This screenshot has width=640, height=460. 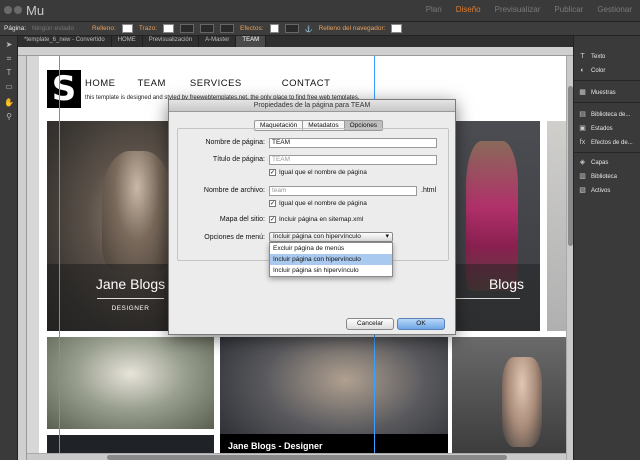 What do you see at coordinates (35, 10) in the screenshot?
I see `app-logo: Mu` at bounding box center [35, 10].